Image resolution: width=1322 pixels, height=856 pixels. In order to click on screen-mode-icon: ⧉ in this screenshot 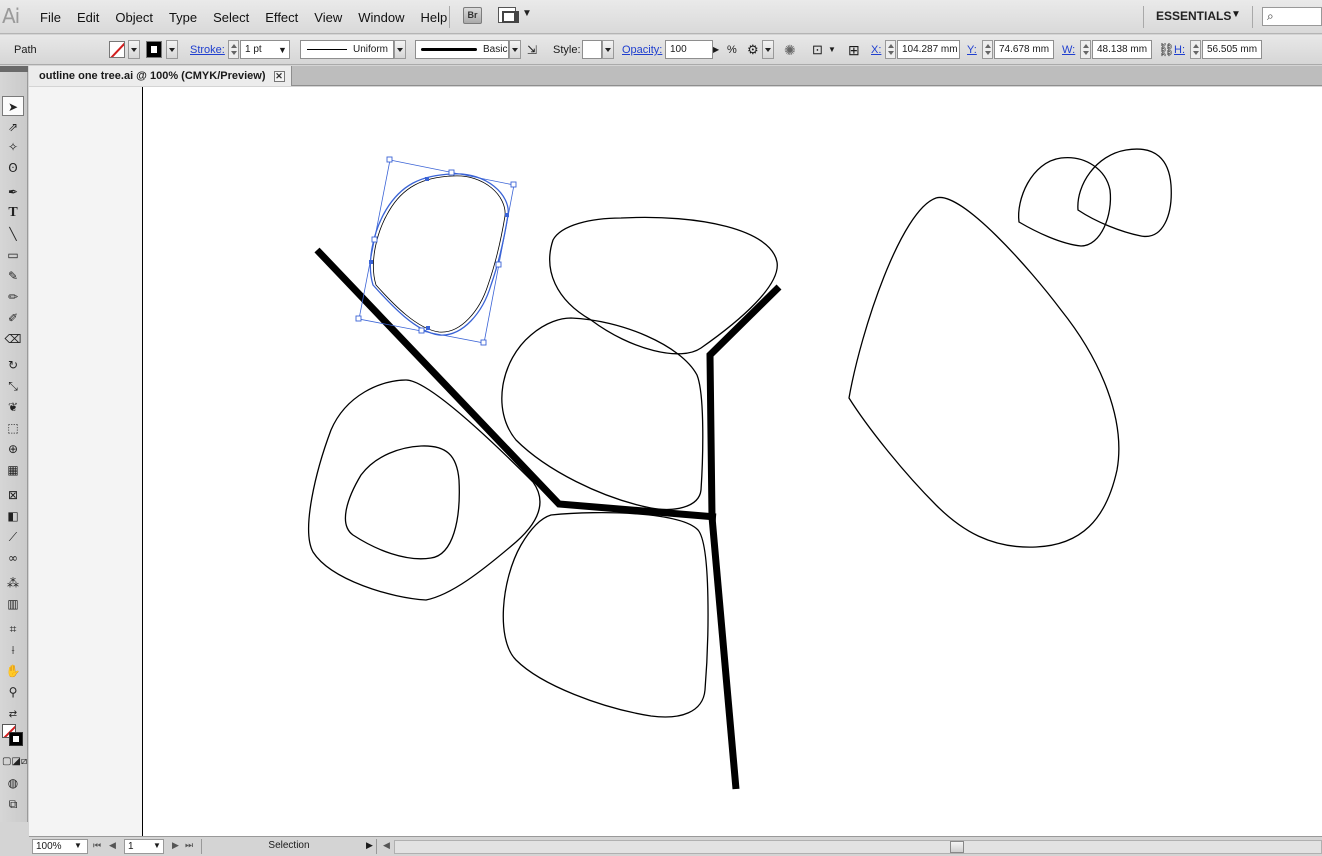, I will do `click(13, 804)`.